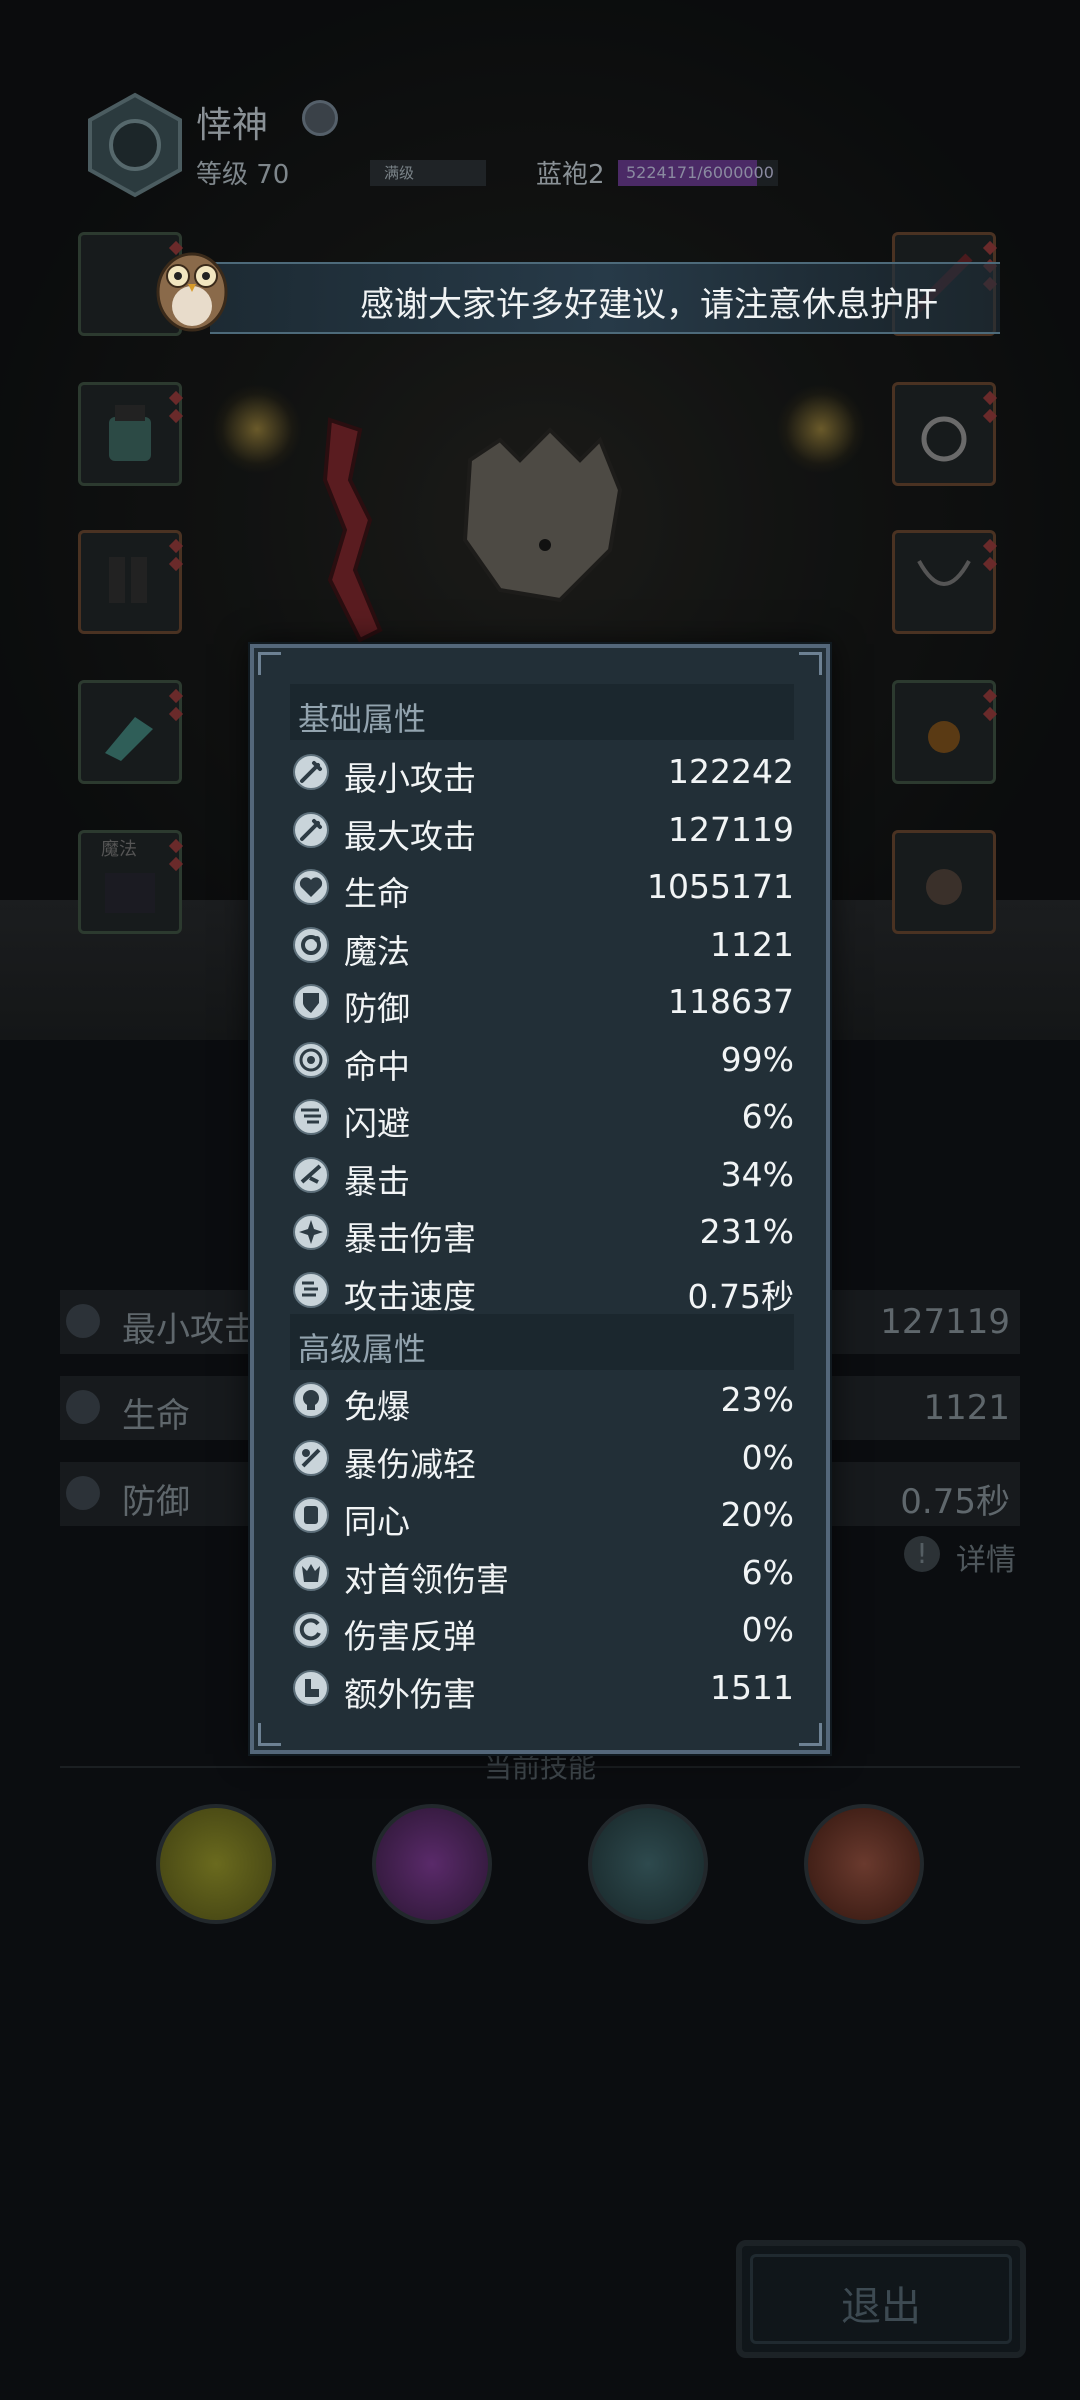 This screenshot has width=1080, height=2400. I want to click on exit-label: 退出, so click(881, 2307).